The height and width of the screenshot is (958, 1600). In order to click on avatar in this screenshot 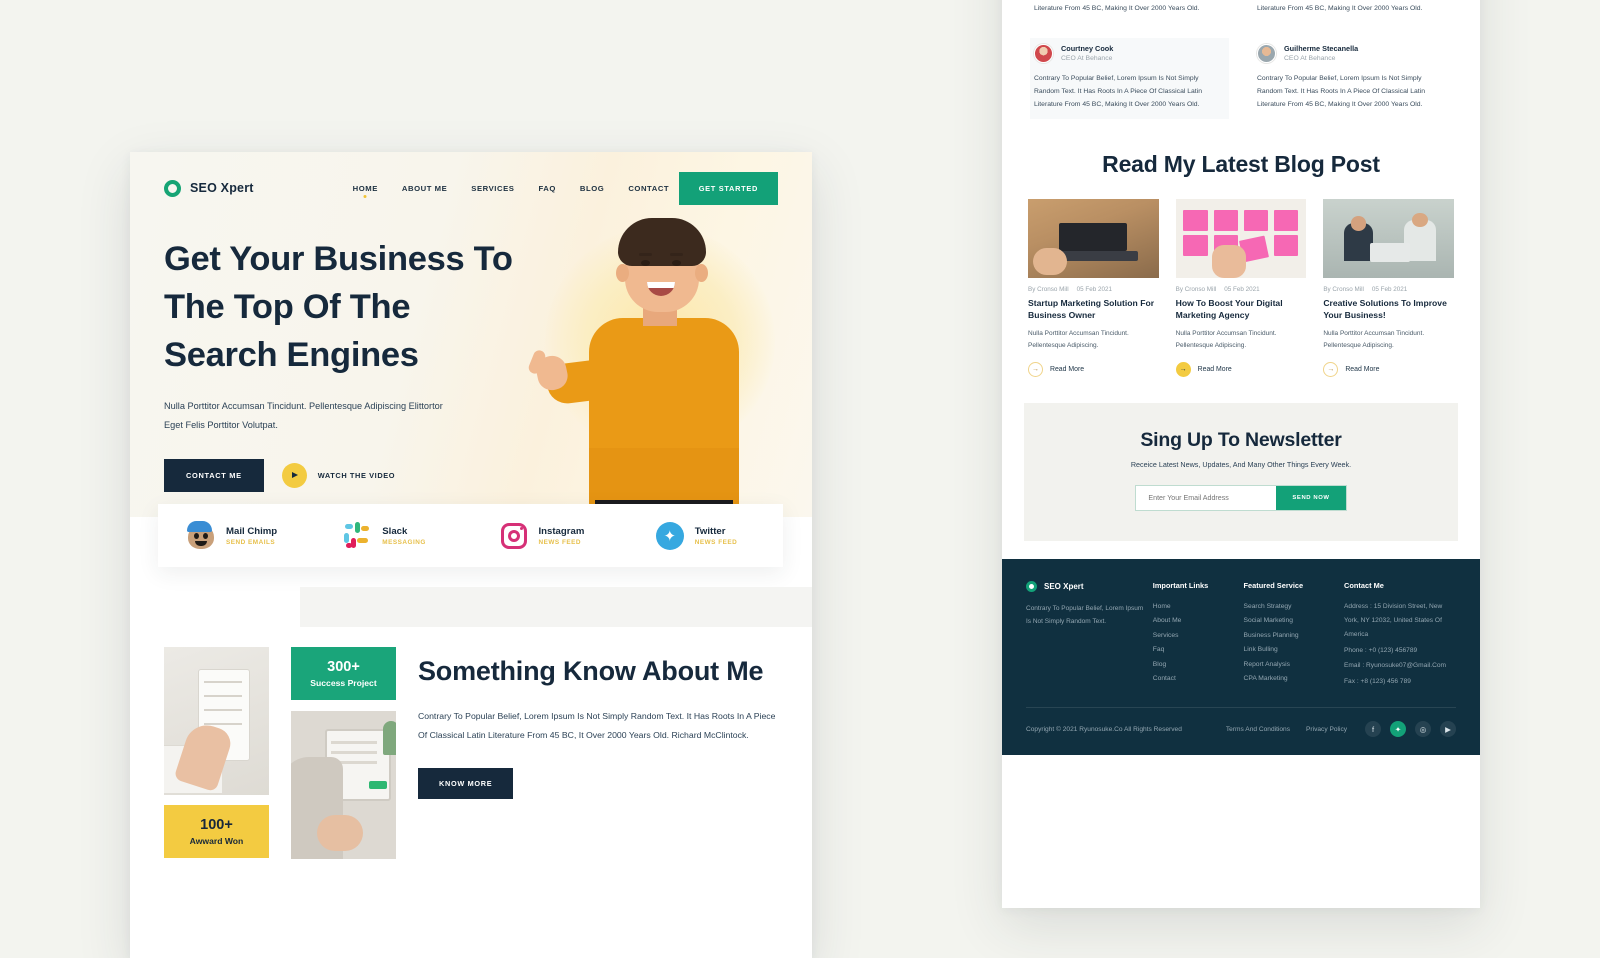, I will do `click(1266, 53)`.